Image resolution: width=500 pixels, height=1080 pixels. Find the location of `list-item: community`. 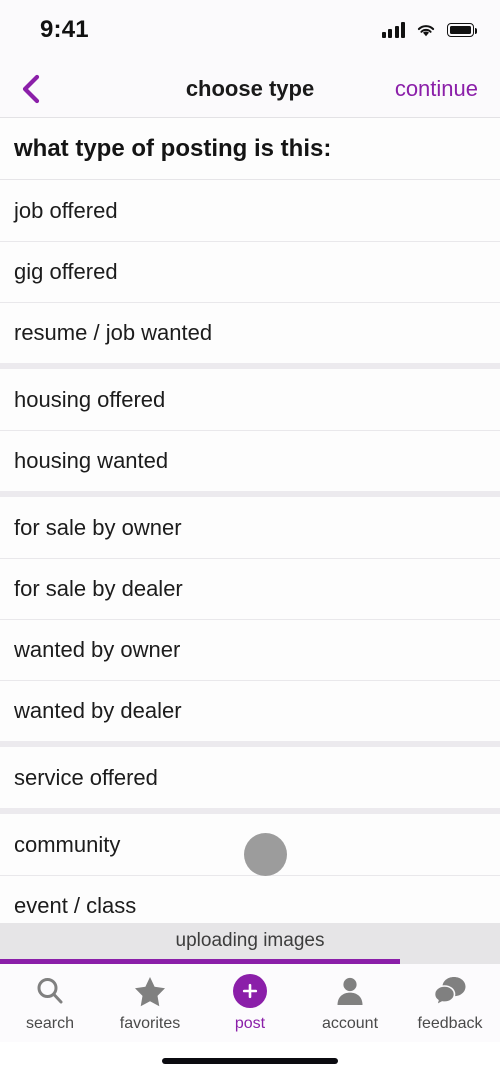

list-item: community is located at coordinates (250, 844).